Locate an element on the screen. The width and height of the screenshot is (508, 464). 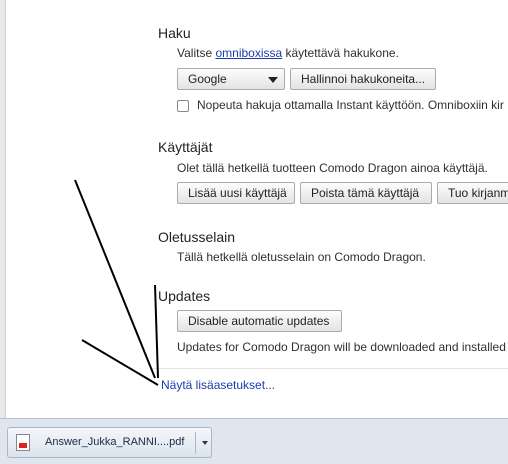
arrow-line-long is located at coordinates (115, 279).